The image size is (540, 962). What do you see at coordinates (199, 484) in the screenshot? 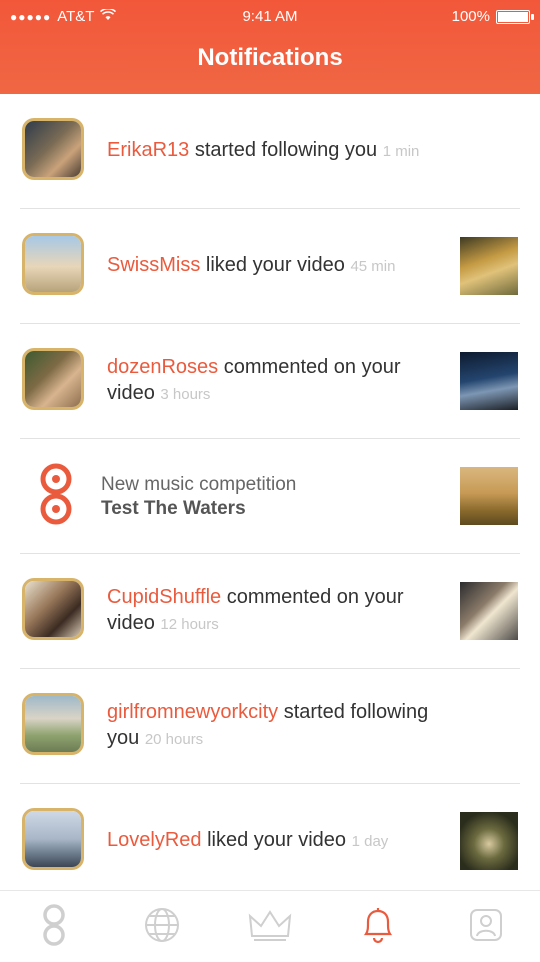
I see `competition-title: New music competition` at bounding box center [199, 484].